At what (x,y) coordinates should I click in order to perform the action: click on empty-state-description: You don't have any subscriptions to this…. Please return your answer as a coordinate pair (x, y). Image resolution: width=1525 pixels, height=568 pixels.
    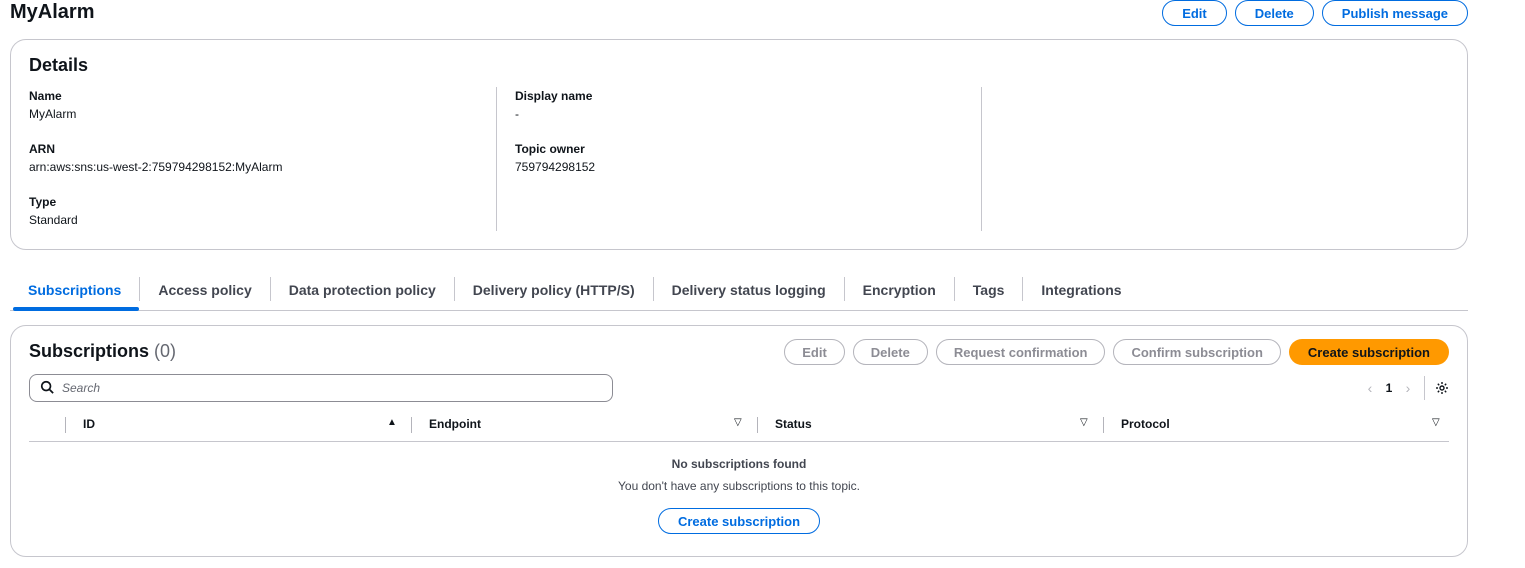
    Looking at the image, I should click on (739, 486).